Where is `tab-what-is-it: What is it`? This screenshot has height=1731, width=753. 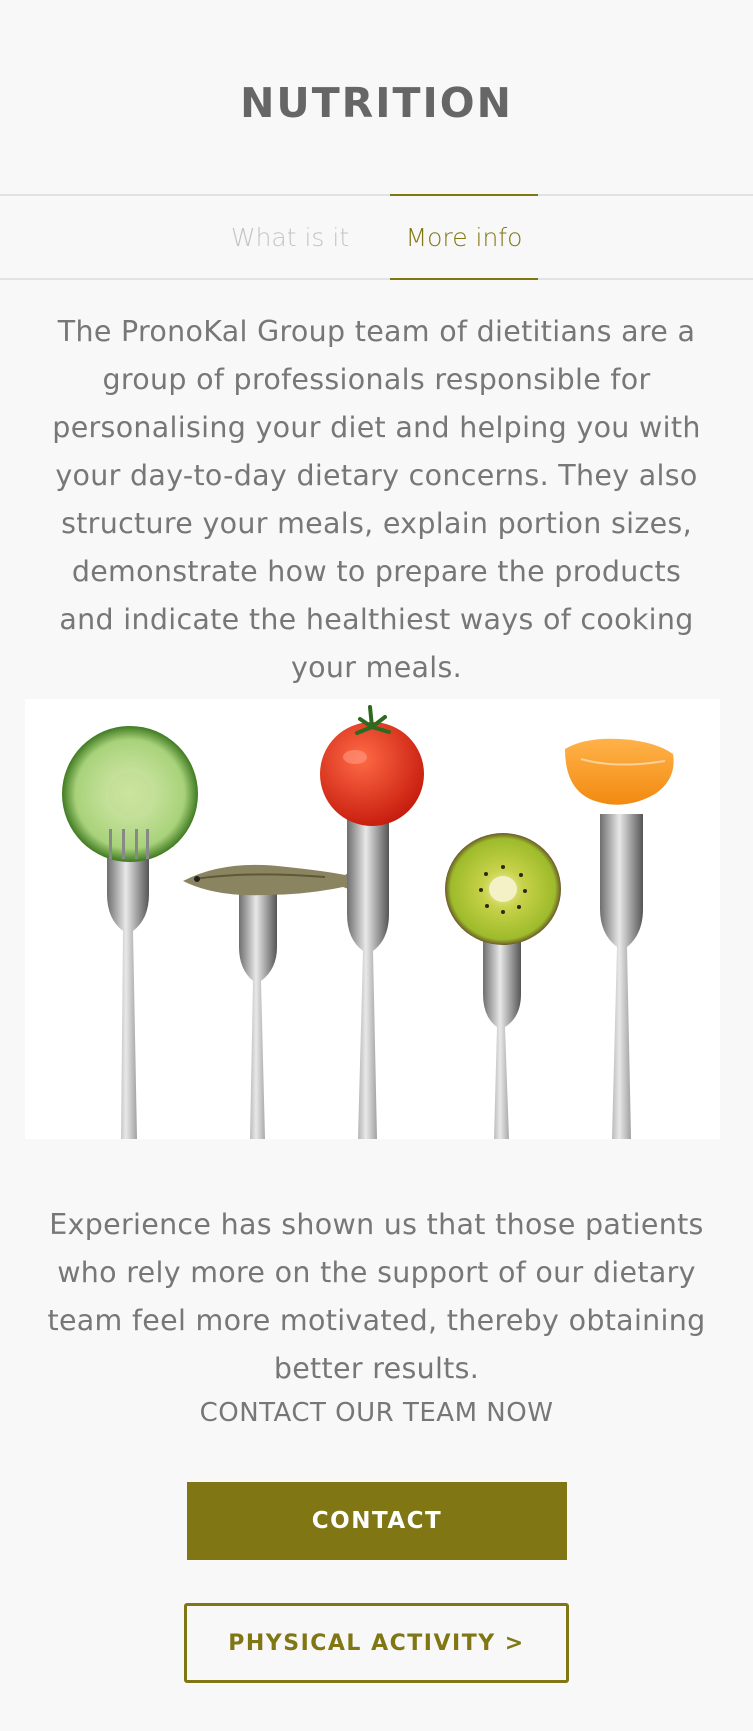
tab-what-is-it: What is it is located at coordinates (290, 237).